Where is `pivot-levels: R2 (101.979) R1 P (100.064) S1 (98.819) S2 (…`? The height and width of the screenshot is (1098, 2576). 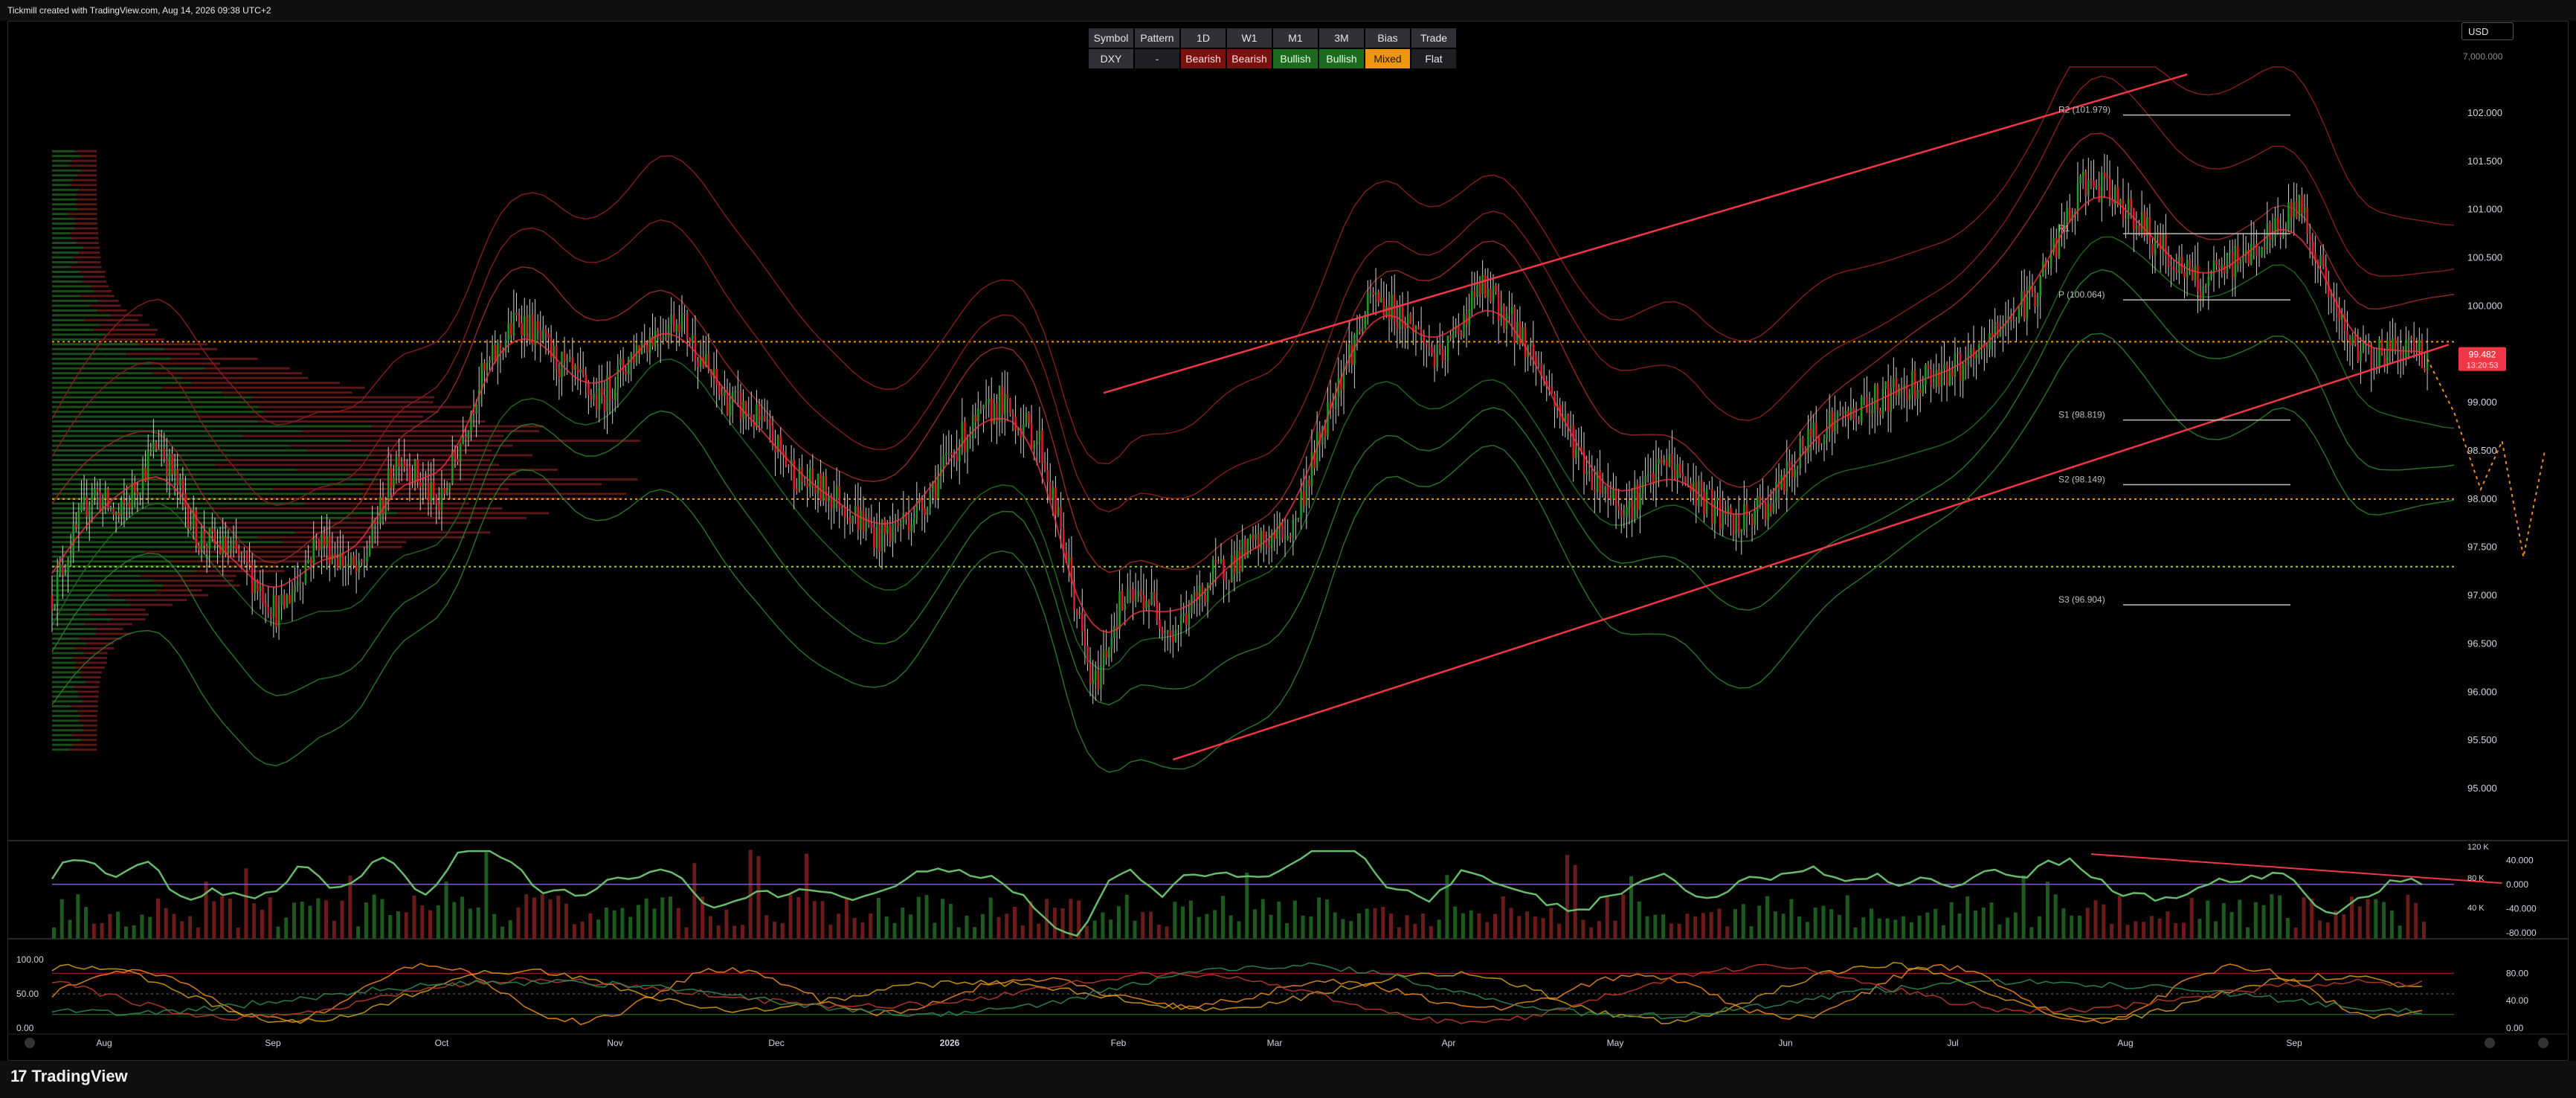 pivot-levels: R2 (101.979) R1 P (100.064) S1 (98.819) S2 (… is located at coordinates (2174, 355).